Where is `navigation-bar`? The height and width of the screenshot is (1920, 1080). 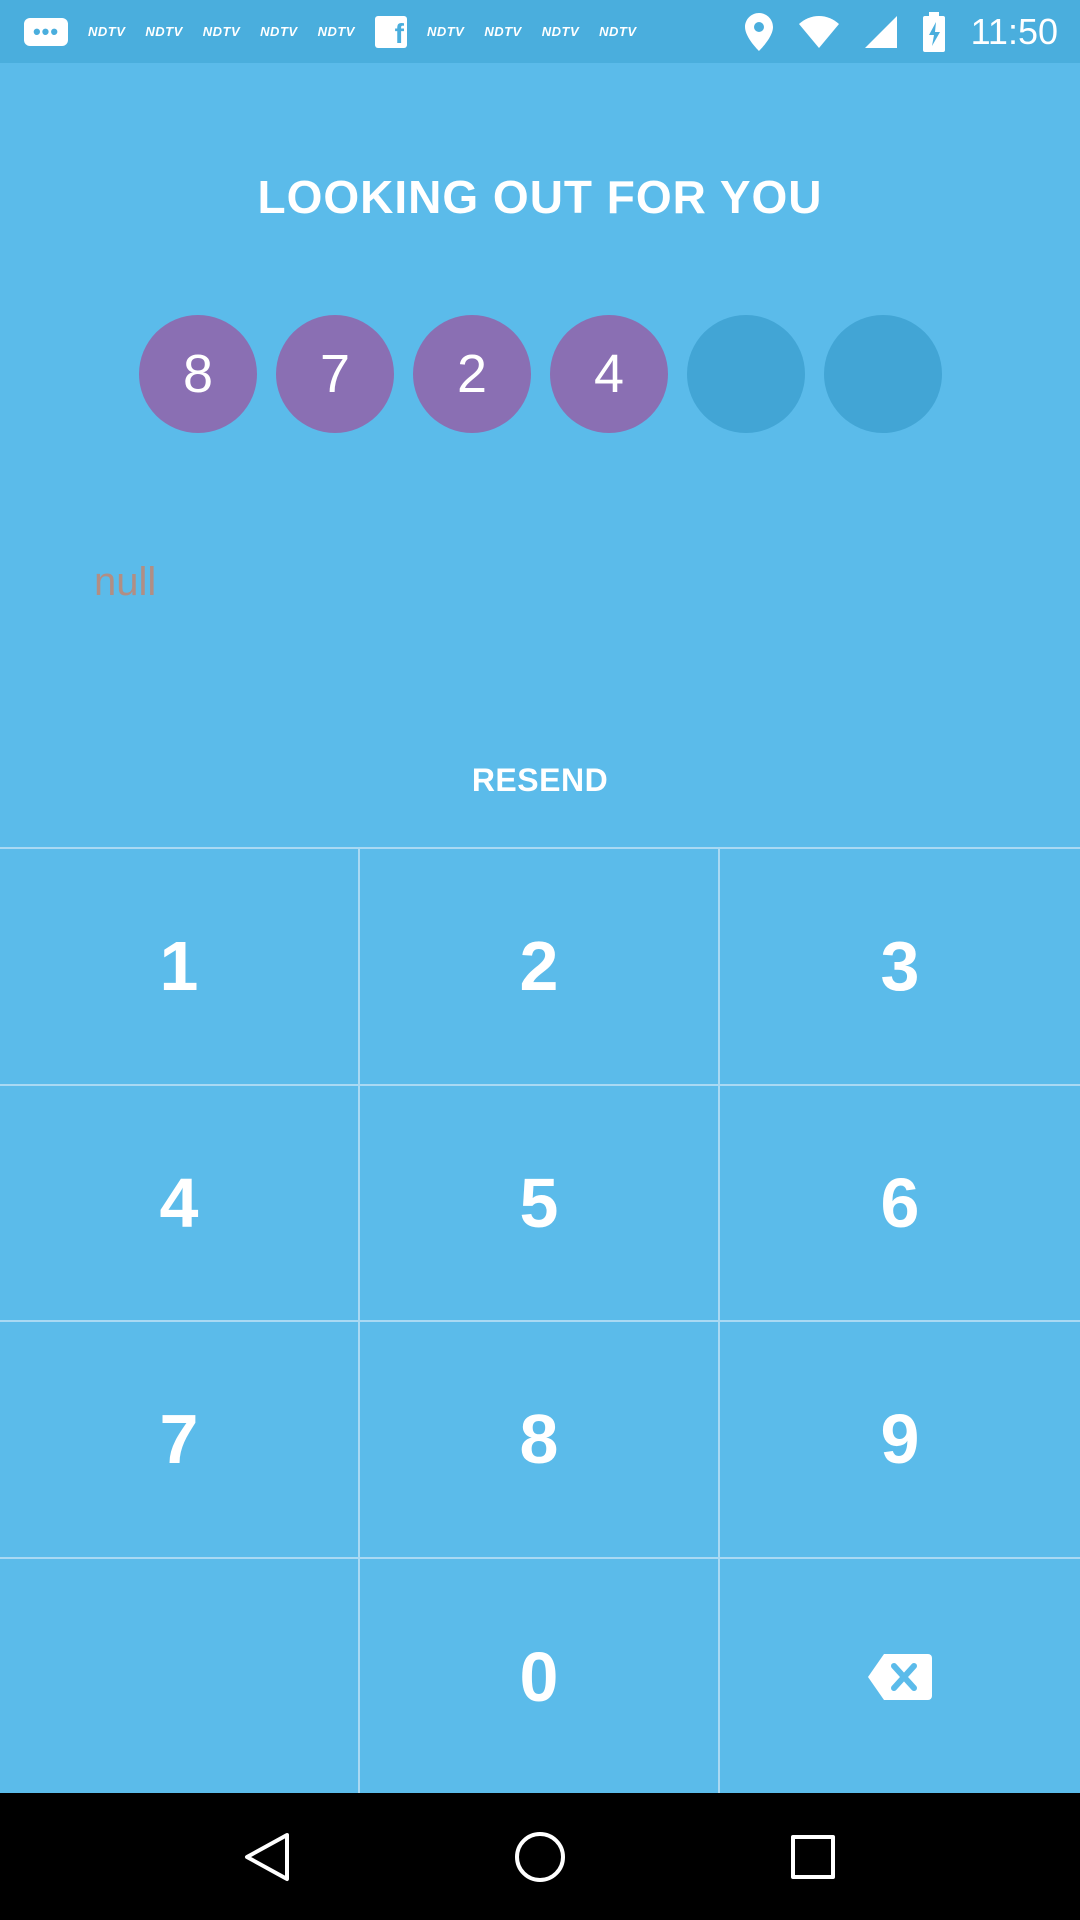 navigation-bar is located at coordinates (540, 1856).